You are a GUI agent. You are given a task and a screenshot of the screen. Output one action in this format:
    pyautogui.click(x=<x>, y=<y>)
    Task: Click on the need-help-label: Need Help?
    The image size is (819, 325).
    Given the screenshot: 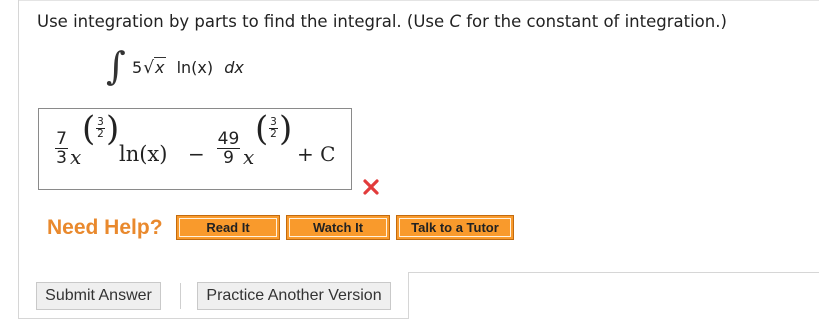 What is the action you would take?
    pyautogui.click(x=105, y=227)
    